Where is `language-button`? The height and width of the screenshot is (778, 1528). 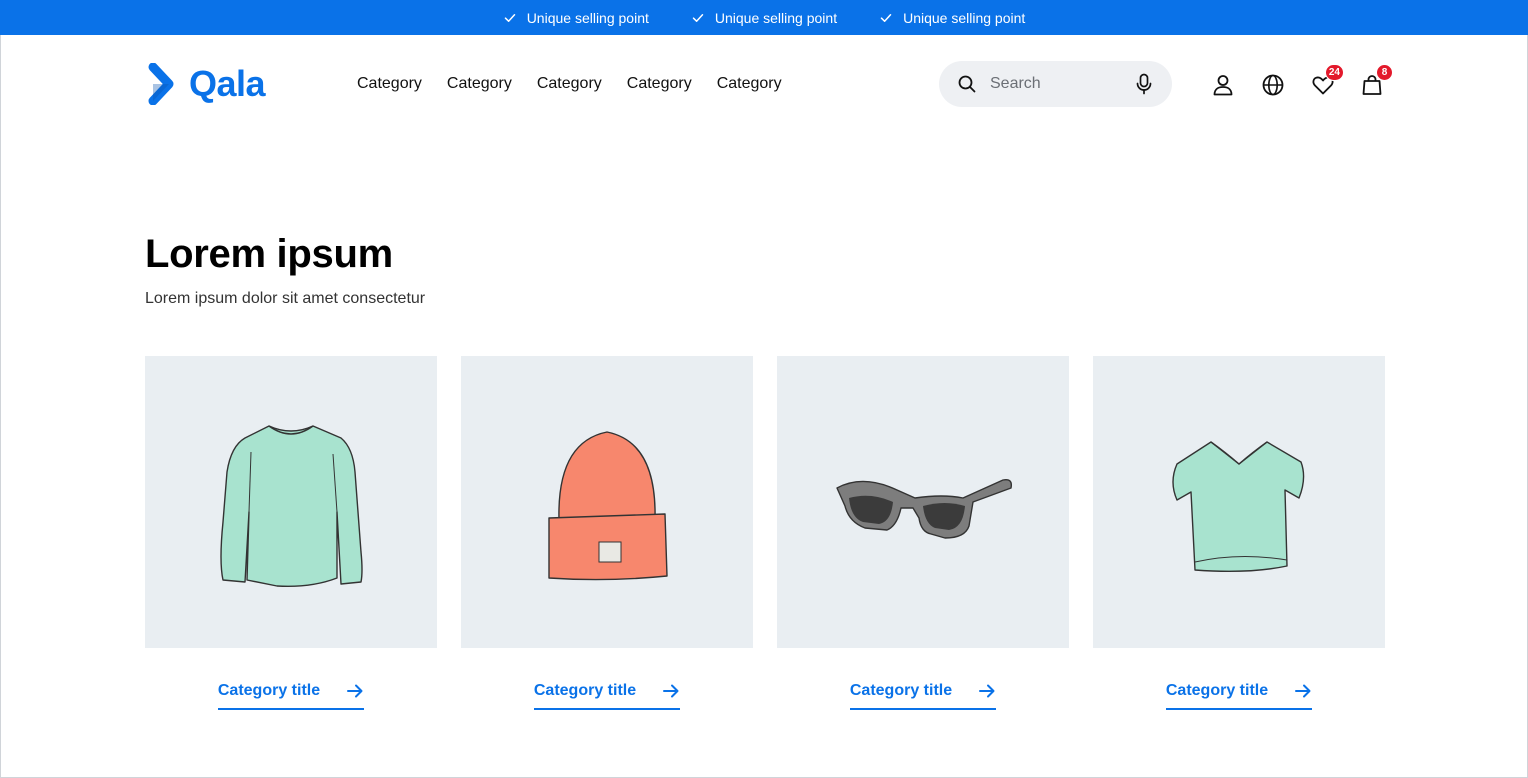 language-button is located at coordinates (1273, 85).